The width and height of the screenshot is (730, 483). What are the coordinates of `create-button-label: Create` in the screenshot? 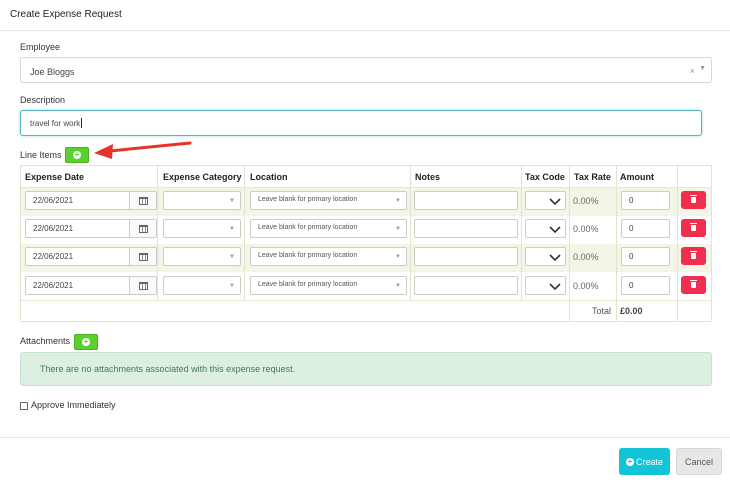 It's located at (649, 461).